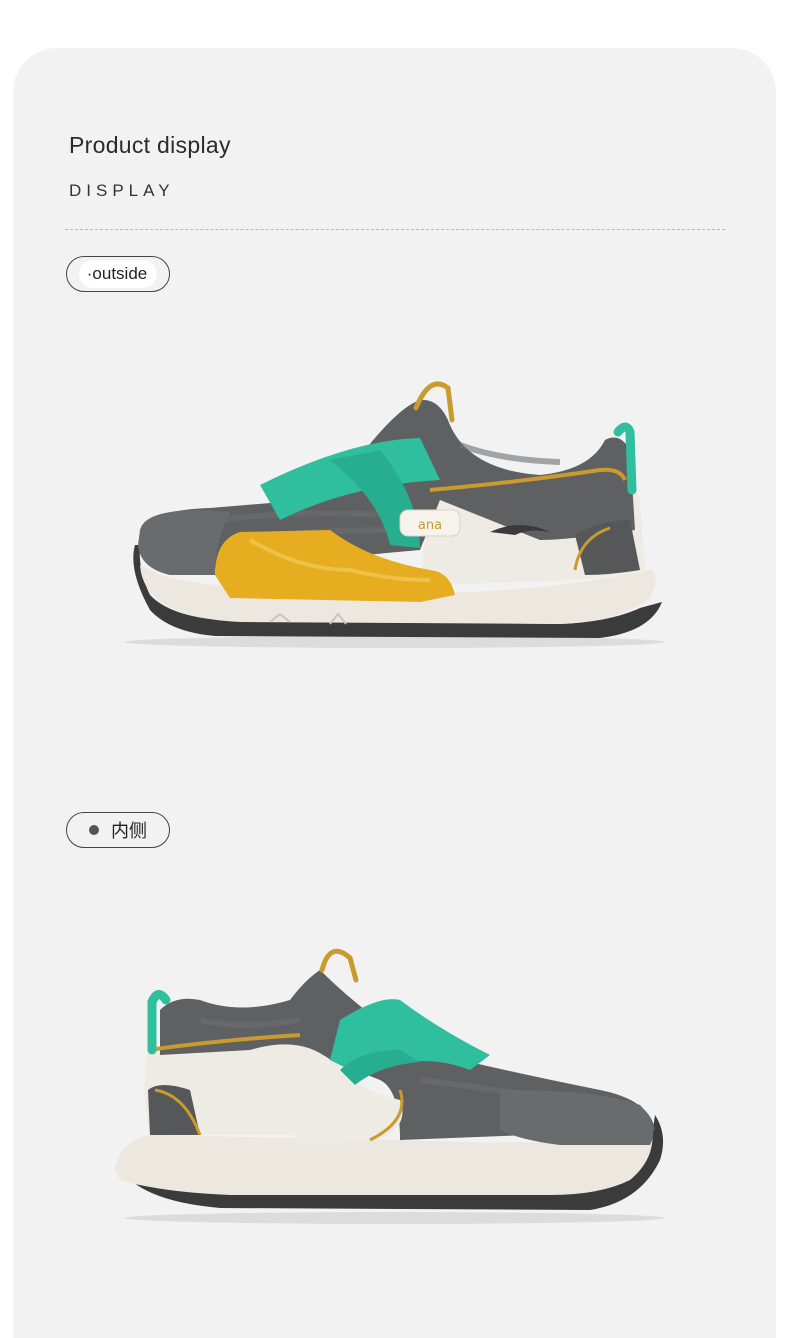 This screenshot has width=790, height=1338. I want to click on outside-view-tag: ·outside, so click(118, 274).